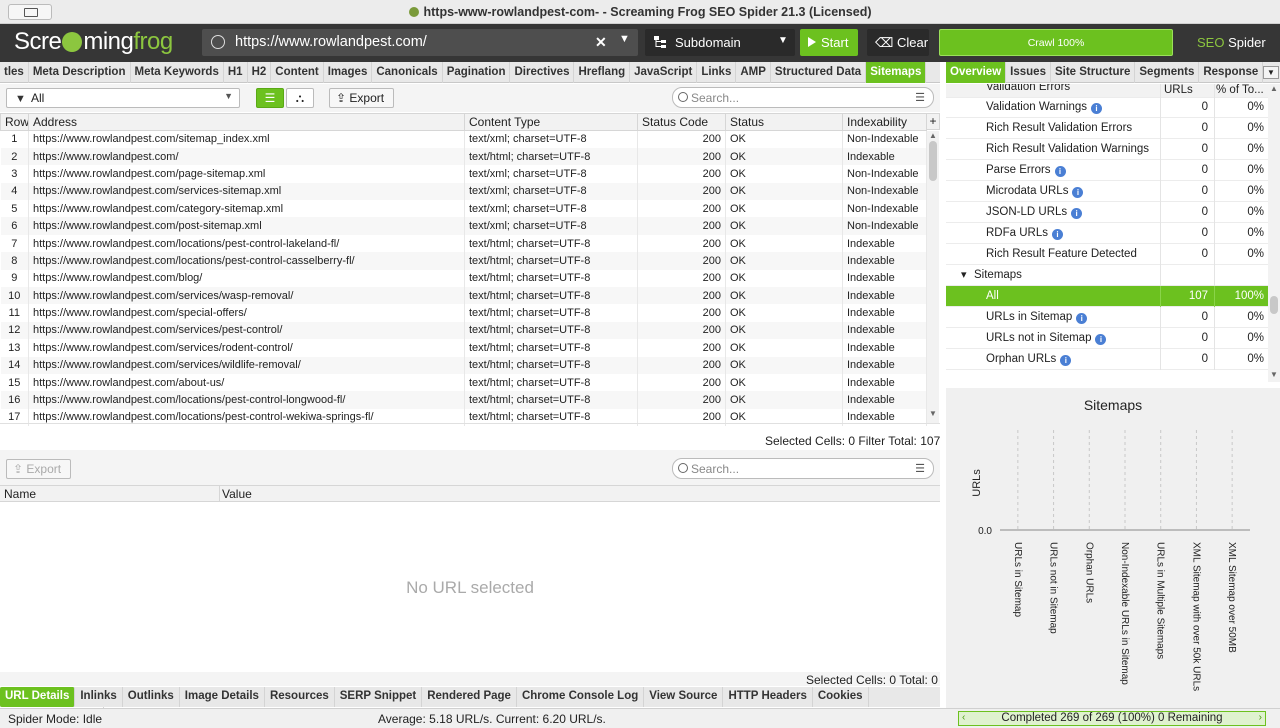 This screenshot has width=1280, height=728. Describe the element at coordinates (920, 97) in the screenshot. I see `sliders-icon: ☰` at that location.